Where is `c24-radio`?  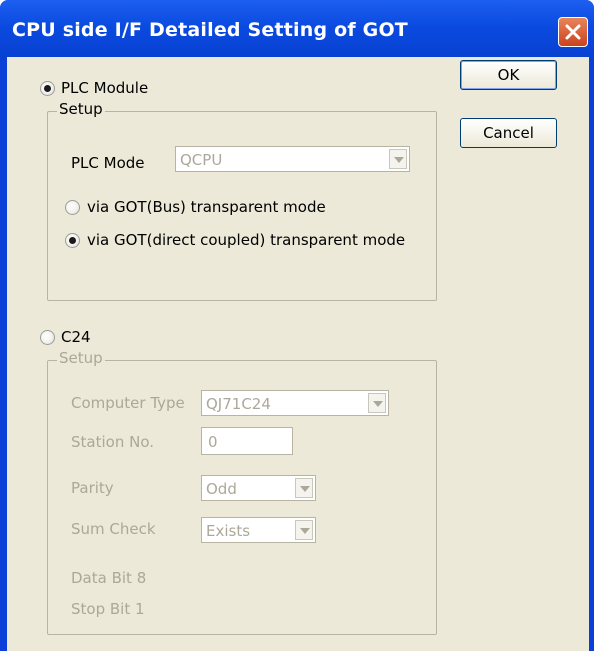 c24-radio is located at coordinates (47, 337).